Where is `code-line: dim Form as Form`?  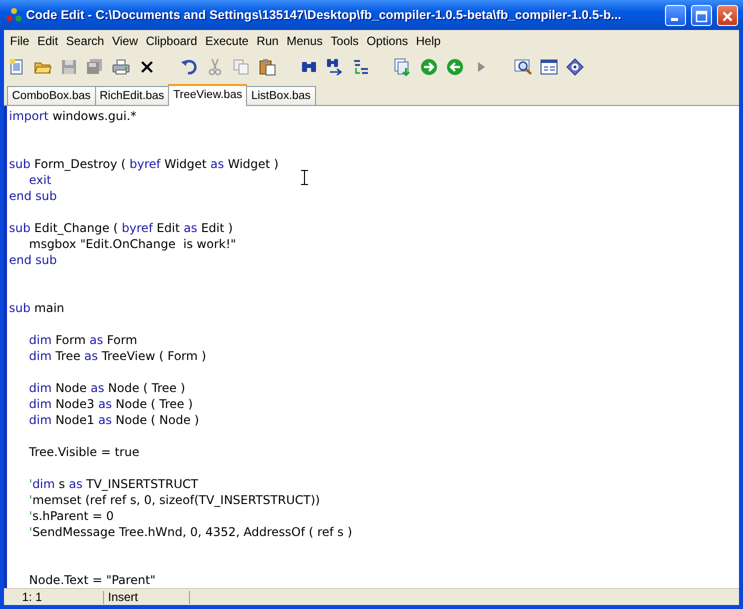
code-line: dim Form as Form is located at coordinates (83, 340).